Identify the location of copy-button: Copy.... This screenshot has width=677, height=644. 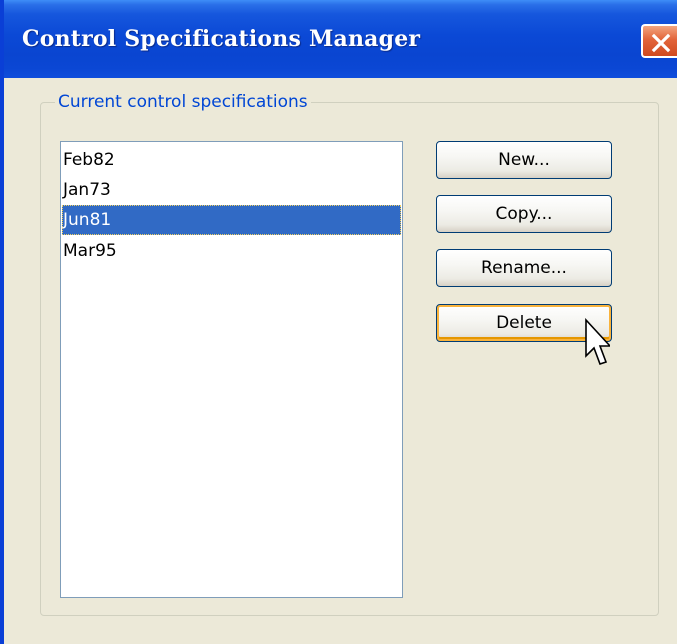
(524, 214).